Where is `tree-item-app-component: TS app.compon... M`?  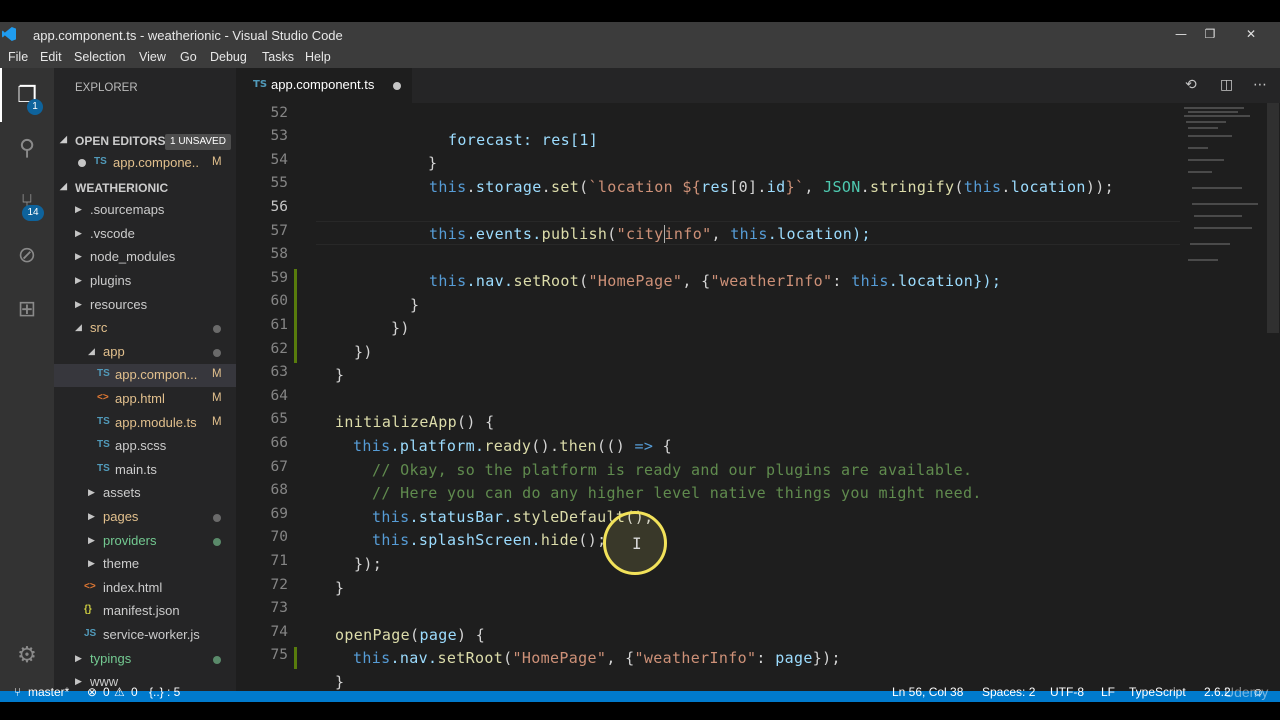
tree-item-app-component: TS app.compon... M is located at coordinates (145, 375).